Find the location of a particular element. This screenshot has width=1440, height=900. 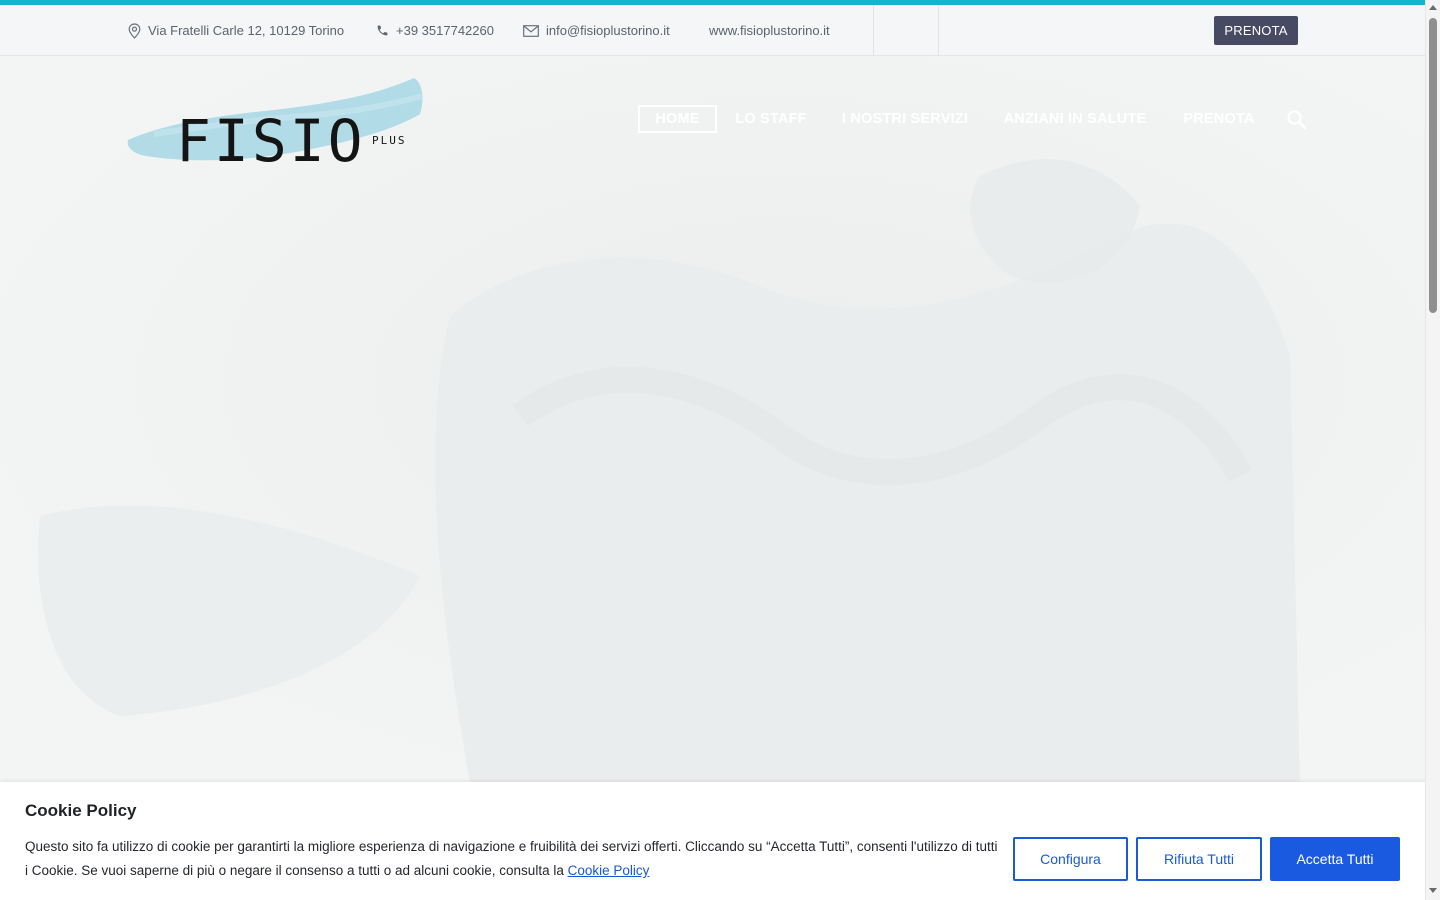

logo-brush-graphic: FISIO PLUS is located at coordinates (275, 126).